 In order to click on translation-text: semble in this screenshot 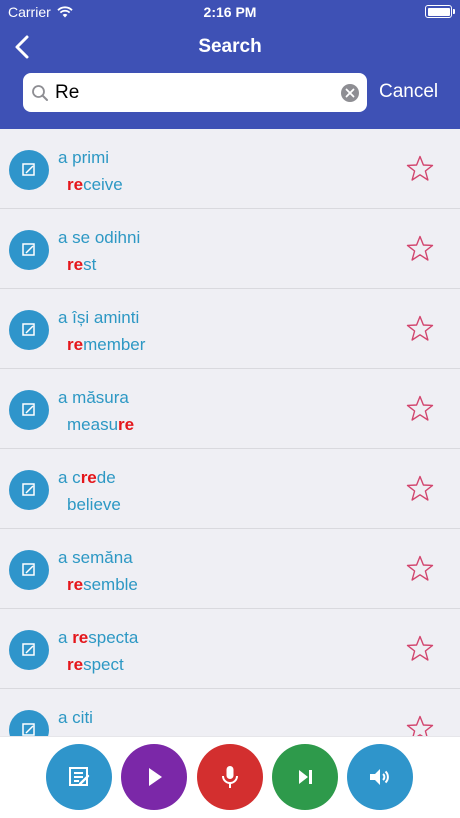, I will do `click(110, 584)`.